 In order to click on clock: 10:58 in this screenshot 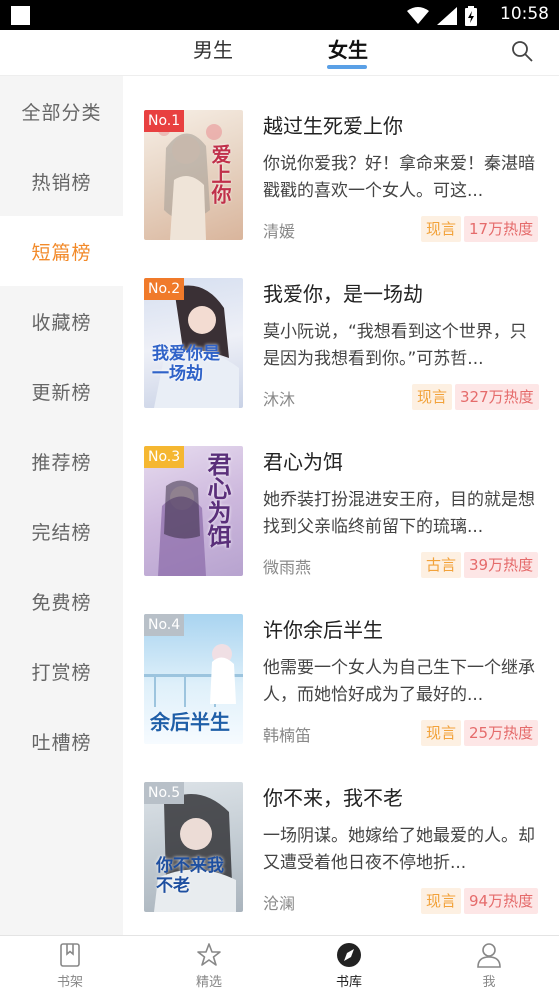, I will do `click(524, 14)`.